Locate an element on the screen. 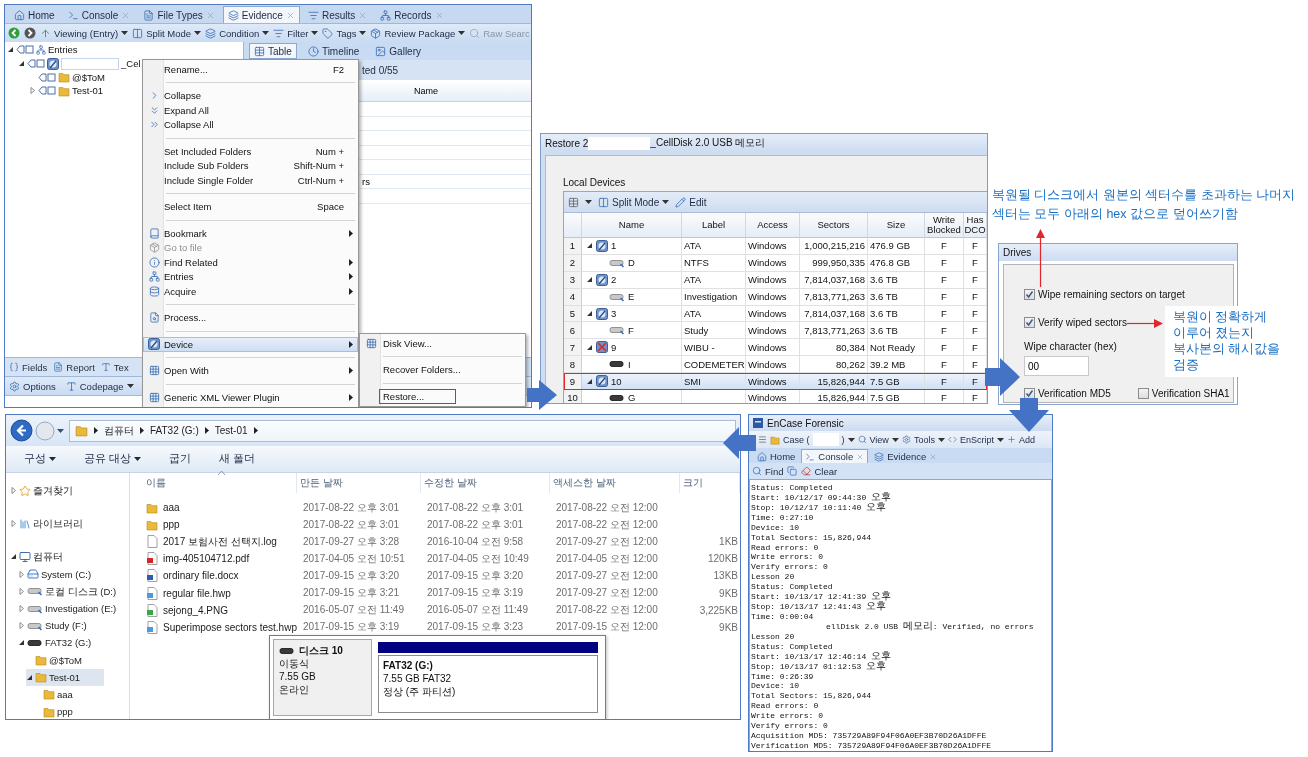 The image size is (1308, 757). toolbar-button: Edit is located at coordinates (691, 202).